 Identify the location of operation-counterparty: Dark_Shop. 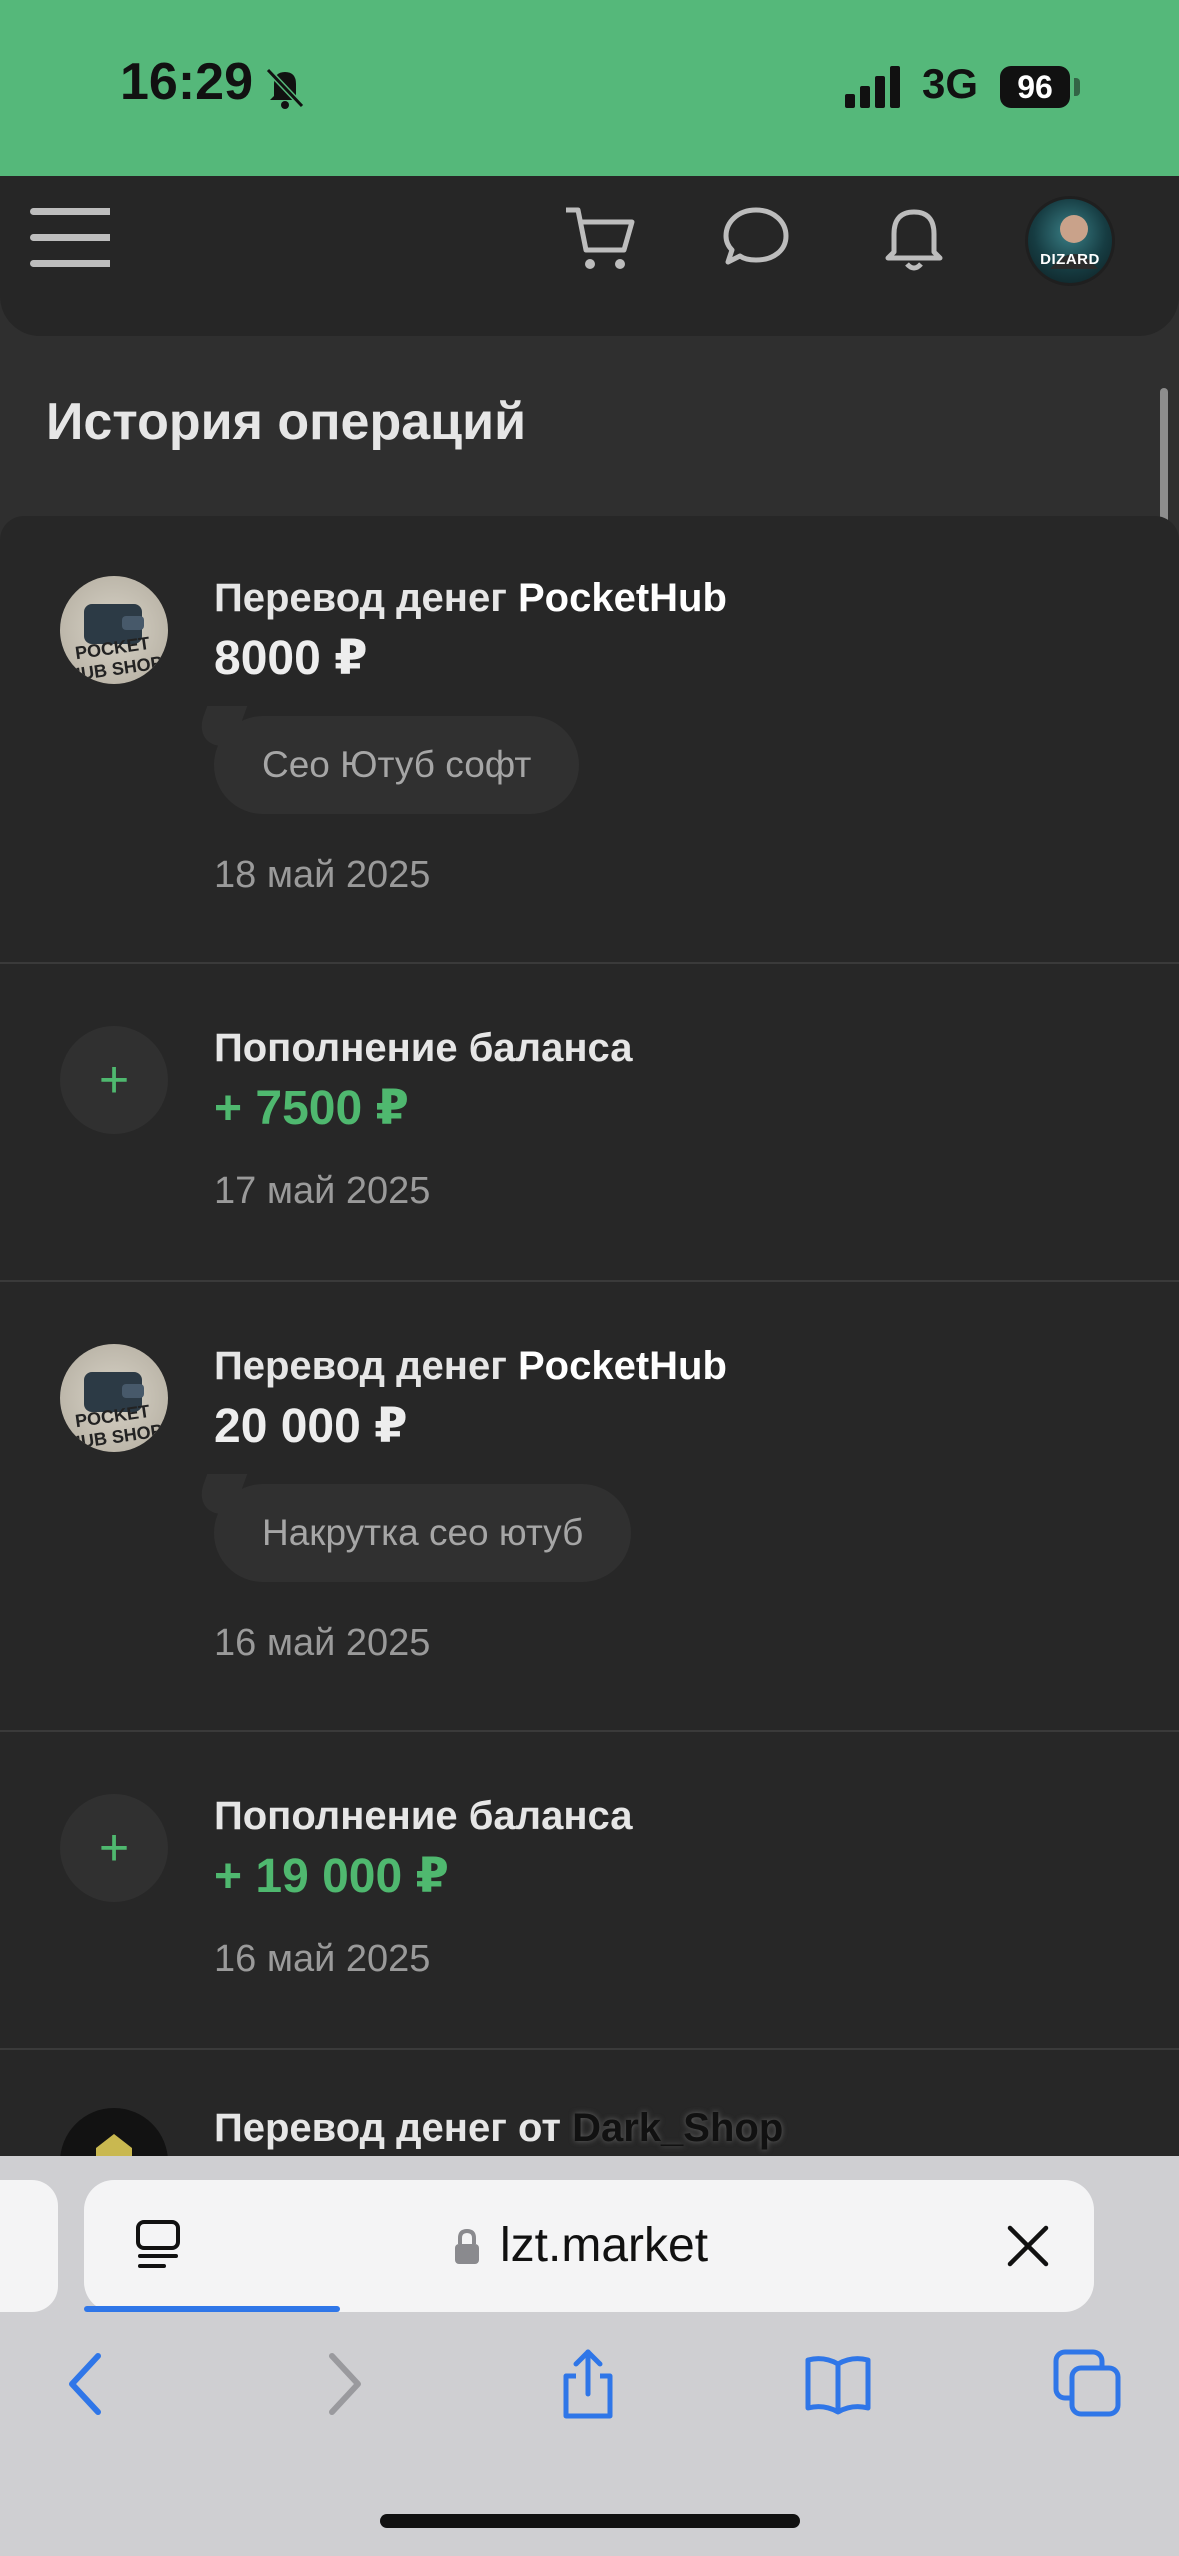
(677, 2128).